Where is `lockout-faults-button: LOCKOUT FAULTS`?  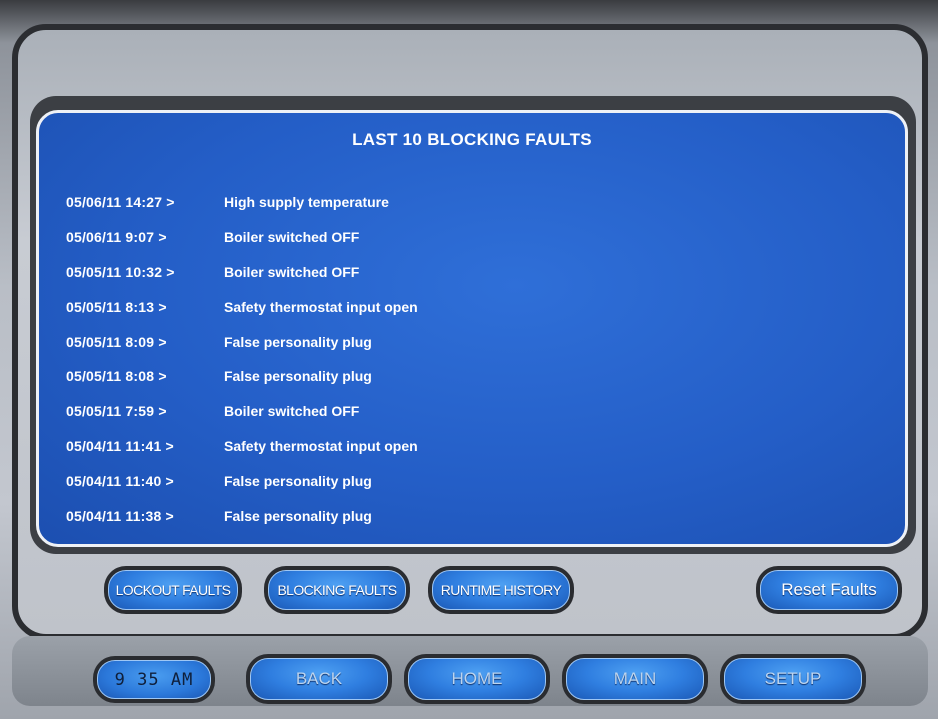
lockout-faults-button: LOCKOUT FAULTS is located at coordinates (173, 590).